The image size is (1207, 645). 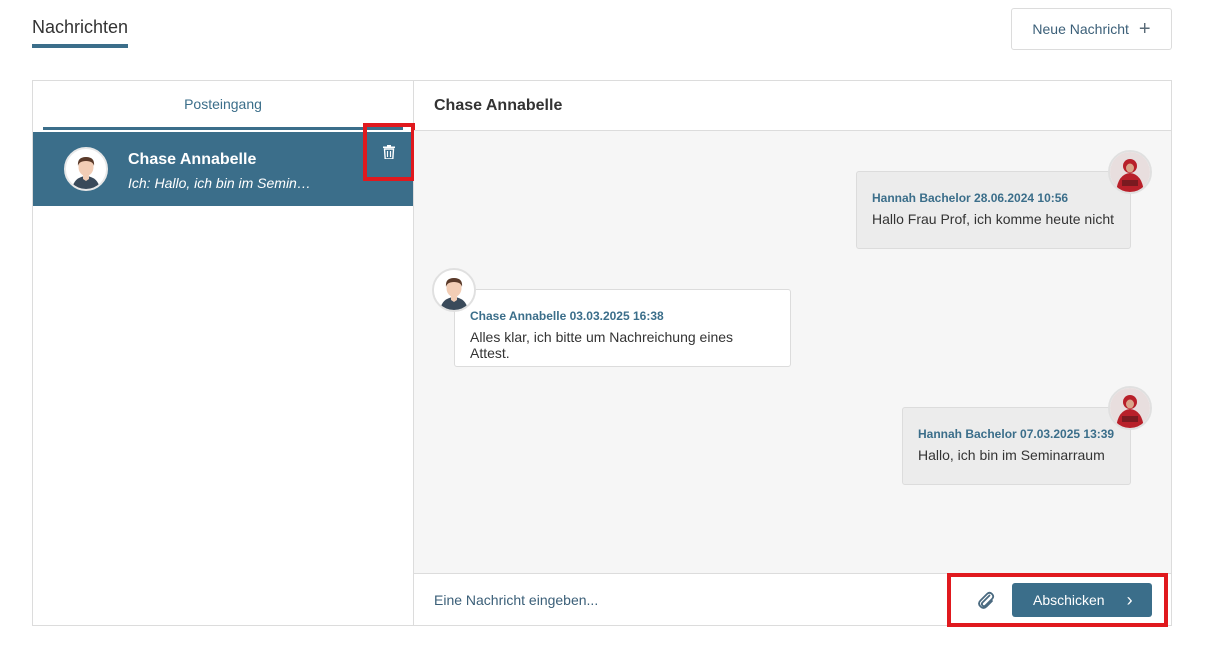 I want to click on message-meta: Hannah Bachelor 28.06.2024 10:56, so click(x=970, y=198).